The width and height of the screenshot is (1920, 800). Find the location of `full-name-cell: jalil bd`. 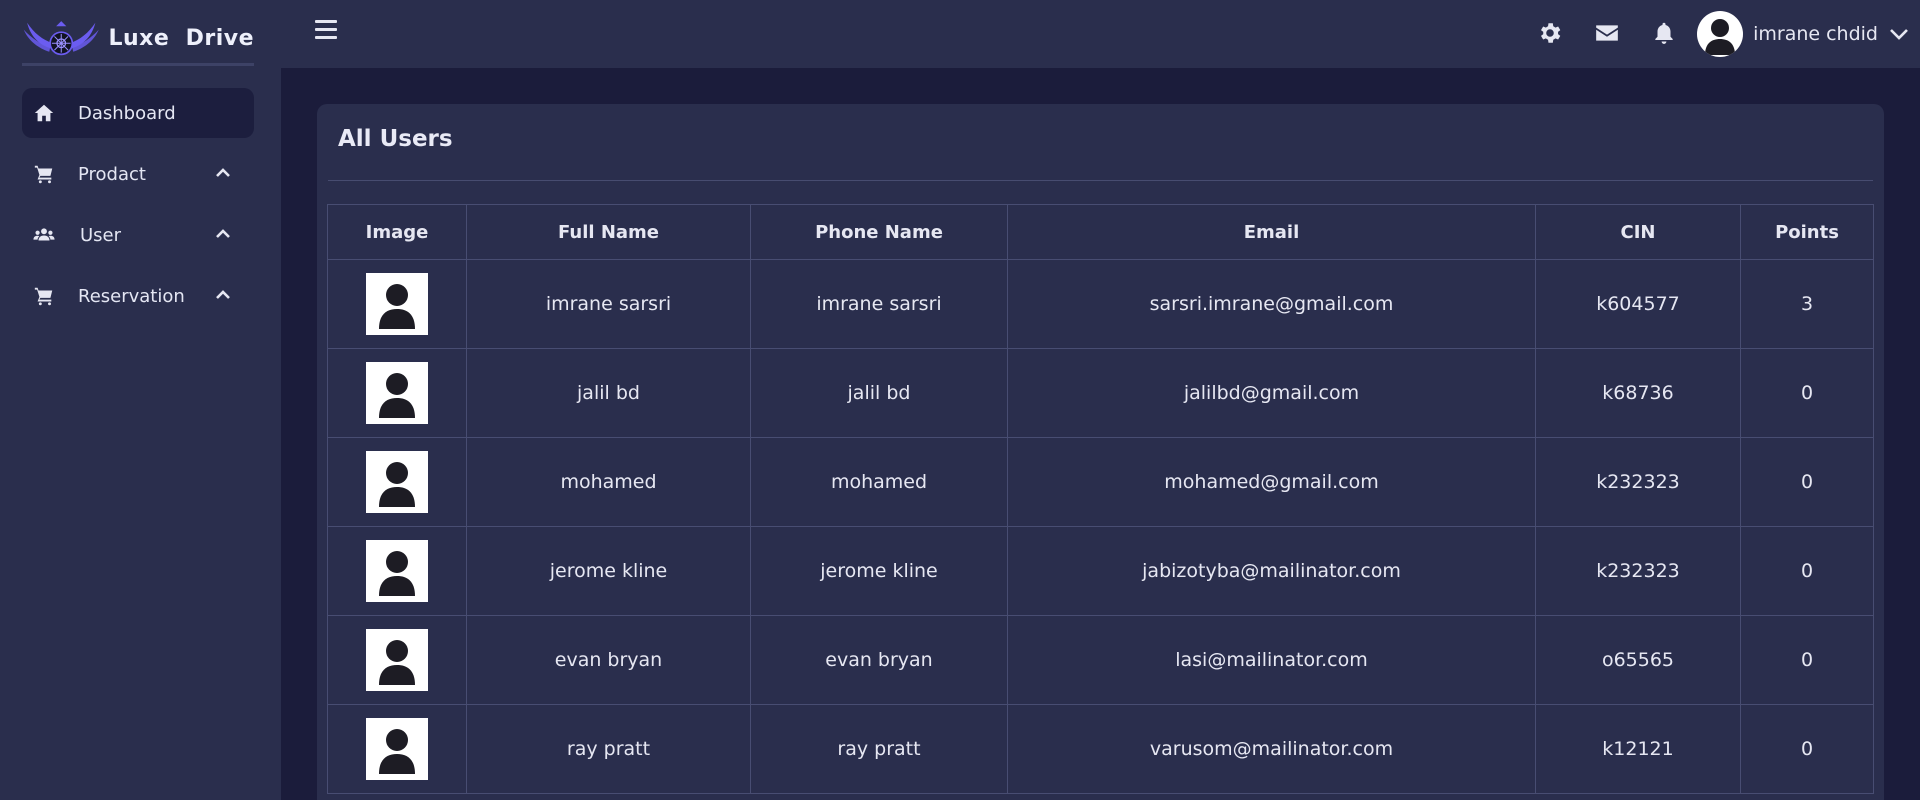

full-name-cell: jalil bd is located at coordinates (608, 393).